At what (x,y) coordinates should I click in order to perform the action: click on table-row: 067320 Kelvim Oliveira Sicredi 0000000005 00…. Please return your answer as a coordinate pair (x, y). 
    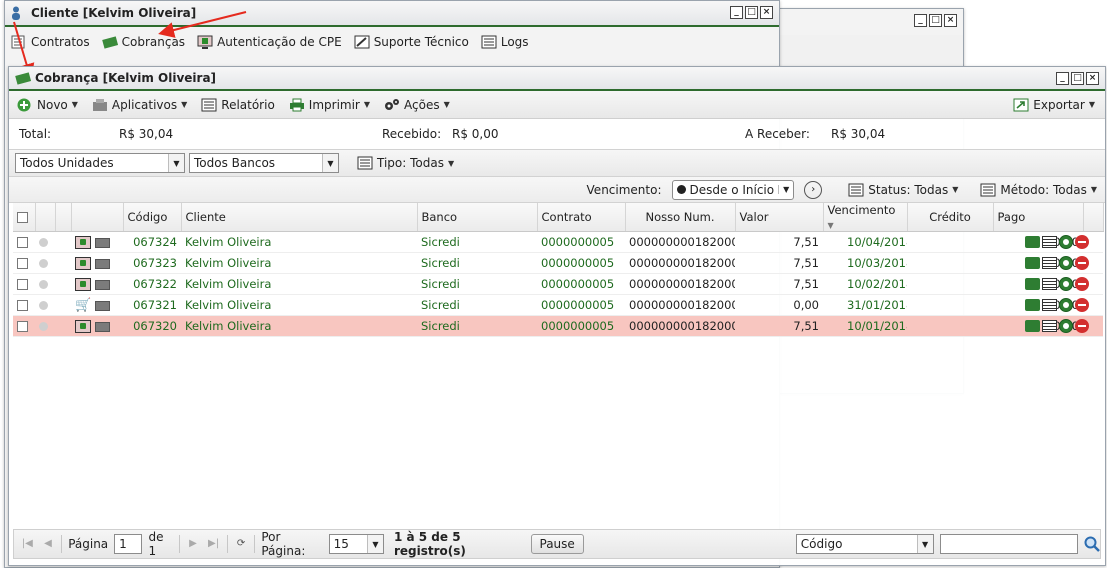
    Looking at the image, I should click on (558, 326).